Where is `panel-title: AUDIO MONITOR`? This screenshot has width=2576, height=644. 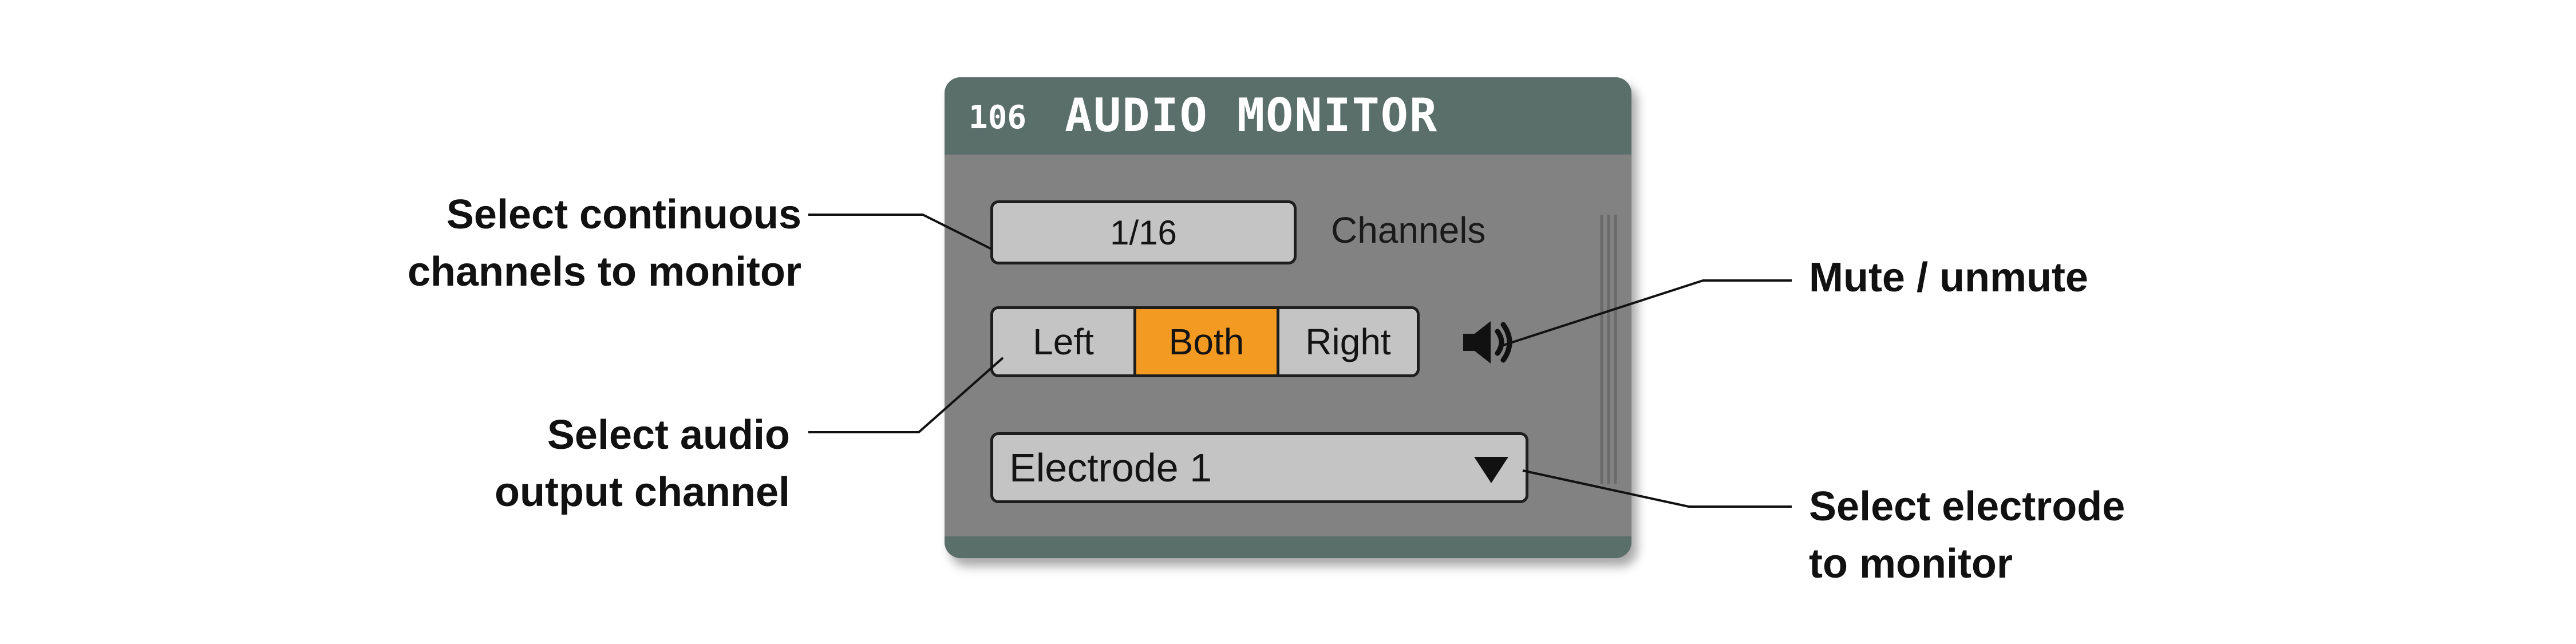 panel-title: AUDIO MONITOR is located at coordinates (1252, 115).